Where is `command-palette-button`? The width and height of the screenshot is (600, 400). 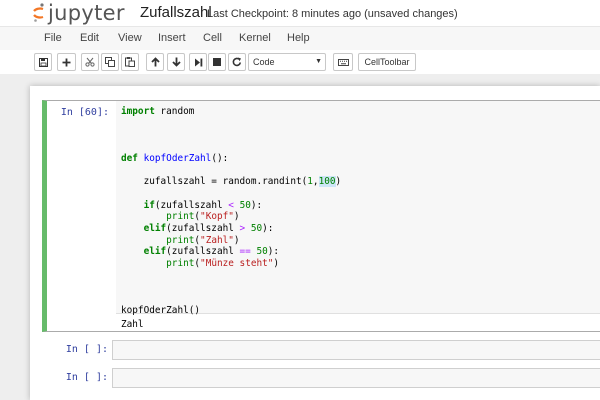 command-palette-button is located at coordinates (343, 62).